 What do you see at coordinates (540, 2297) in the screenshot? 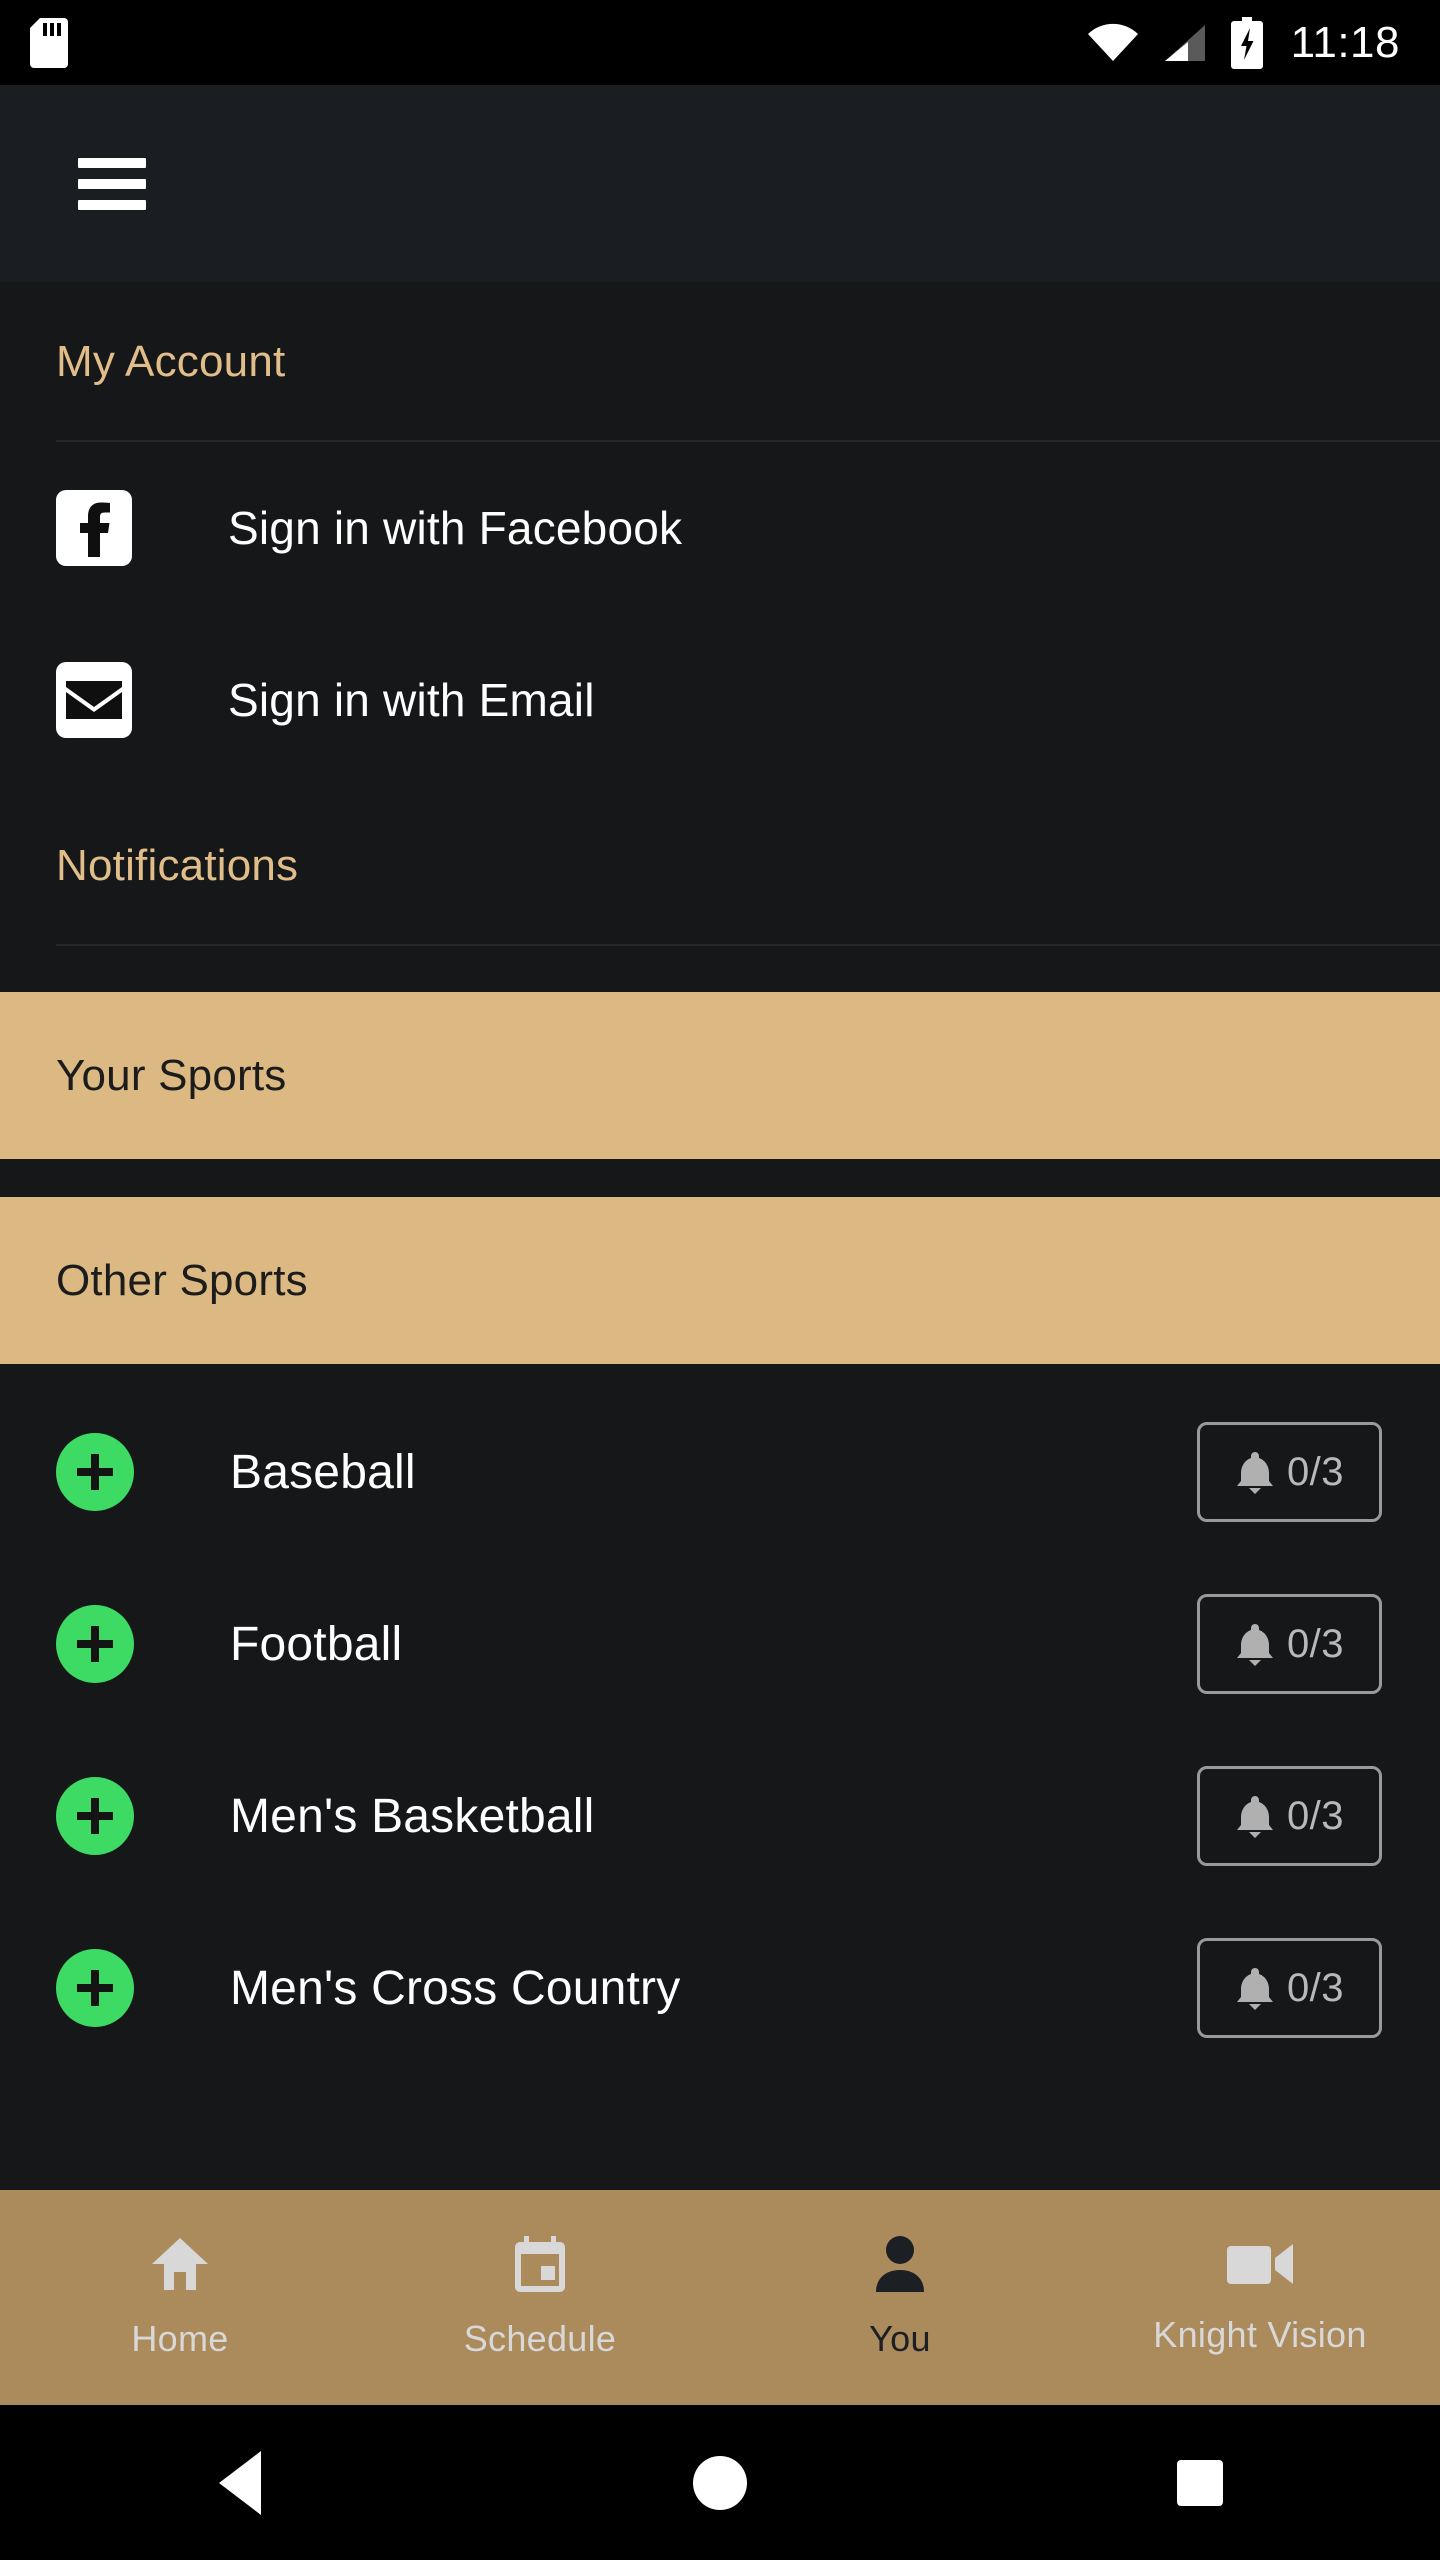
I see `nav-item-schedule: Schedule` at bounding box center [540, 2297].